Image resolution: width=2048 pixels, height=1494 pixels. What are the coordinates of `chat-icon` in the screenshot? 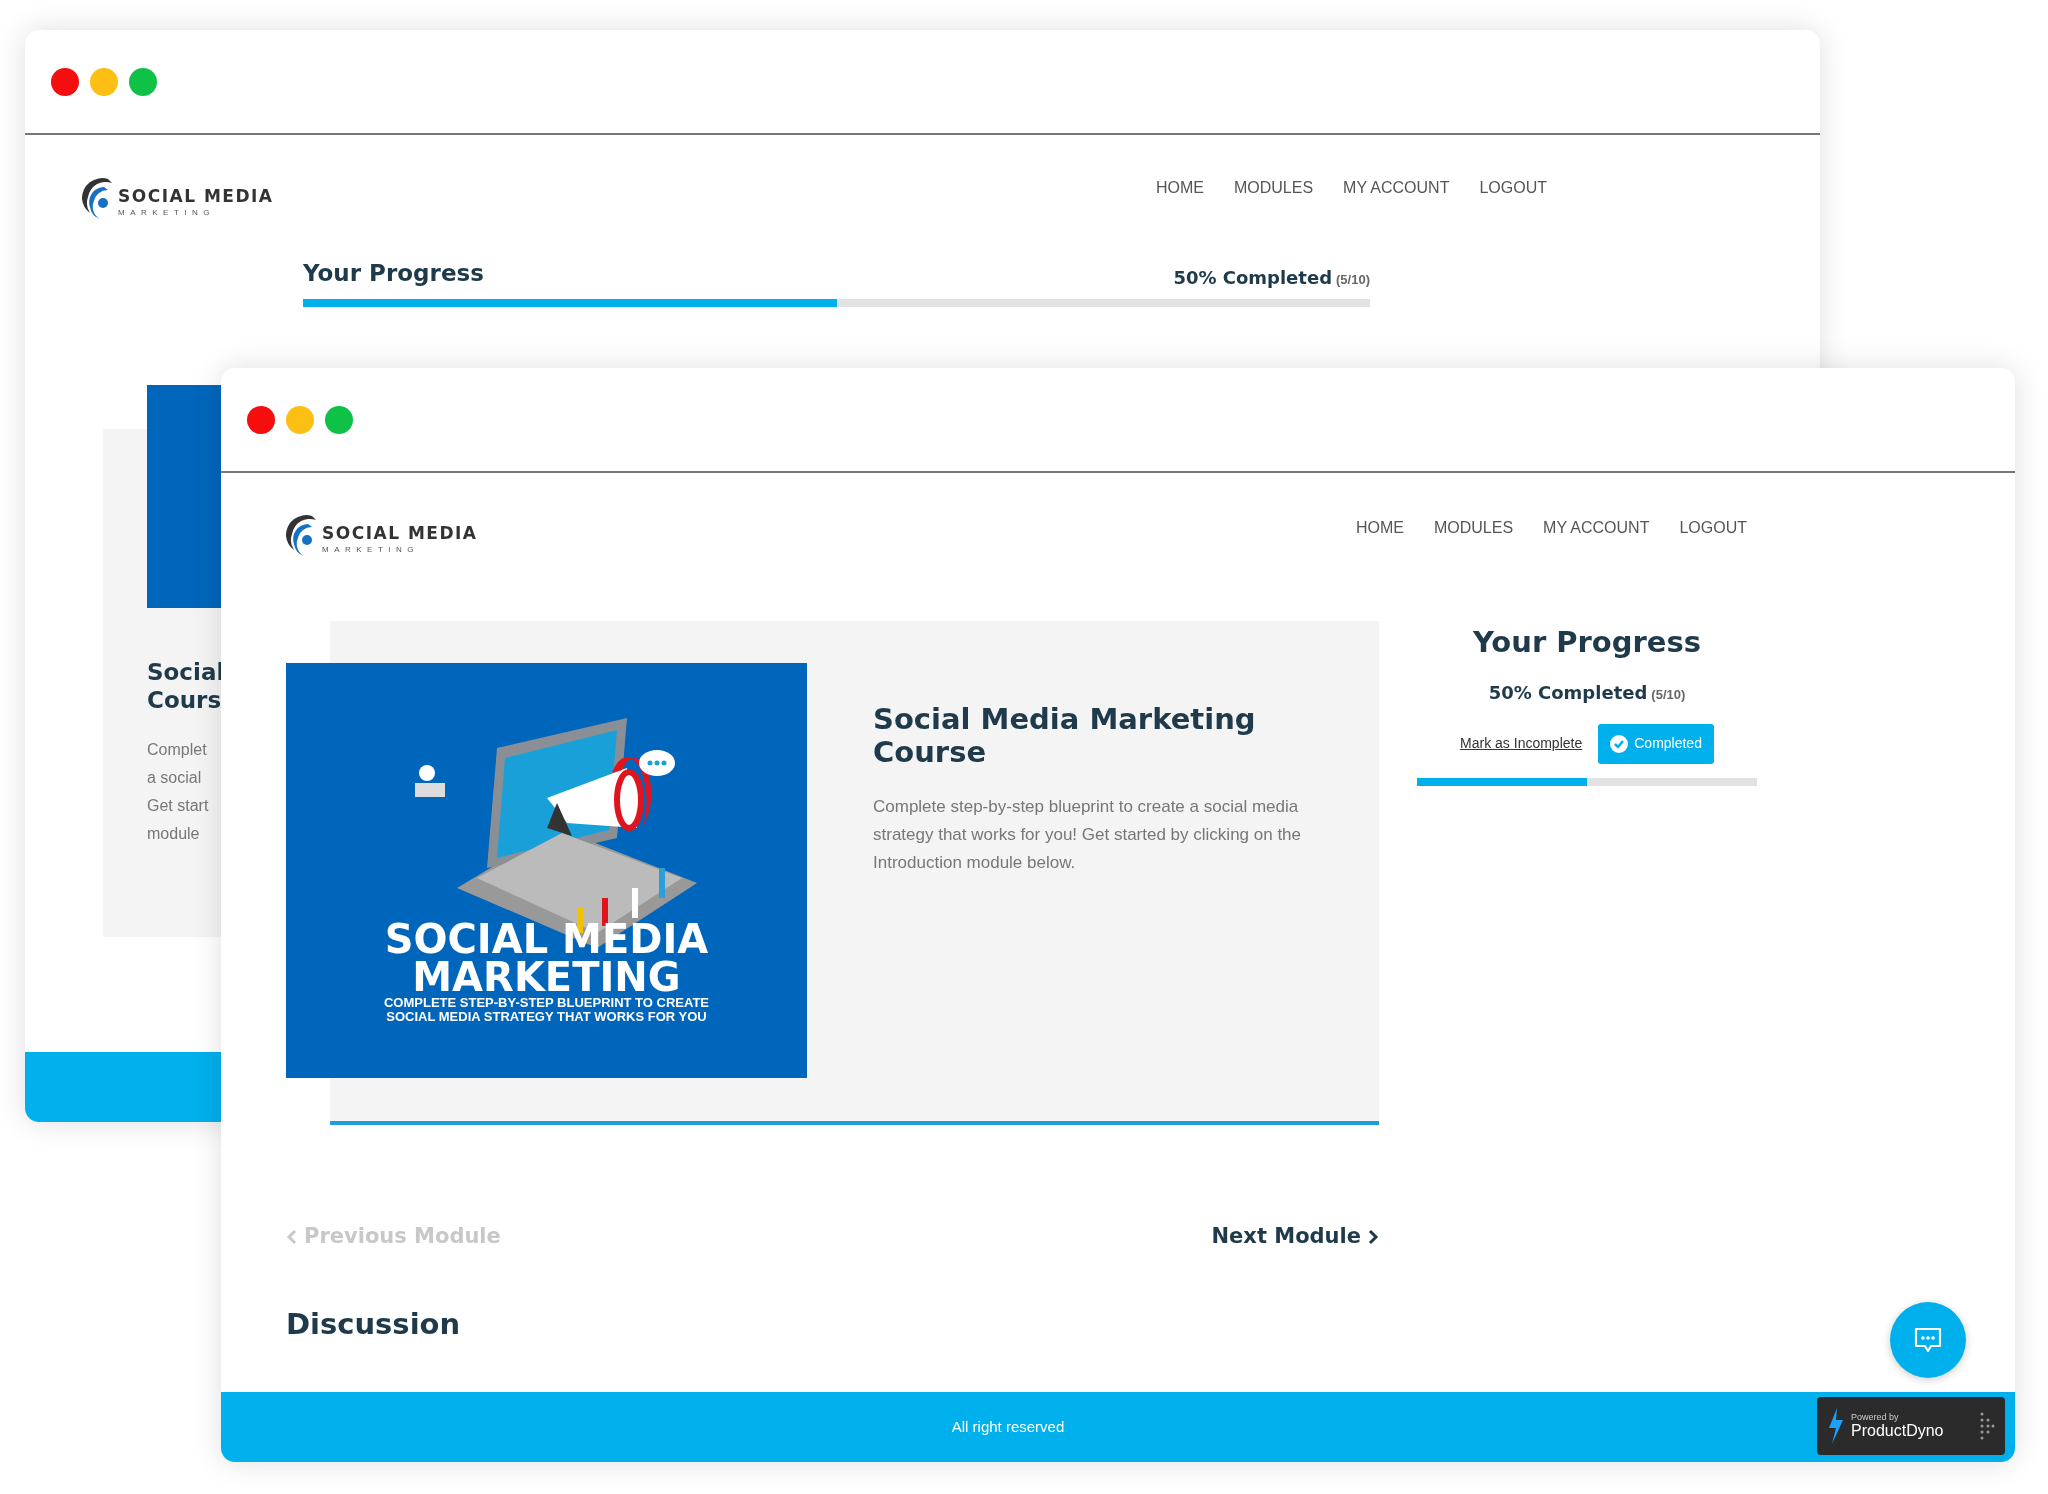 It's located at (1928, 1340).